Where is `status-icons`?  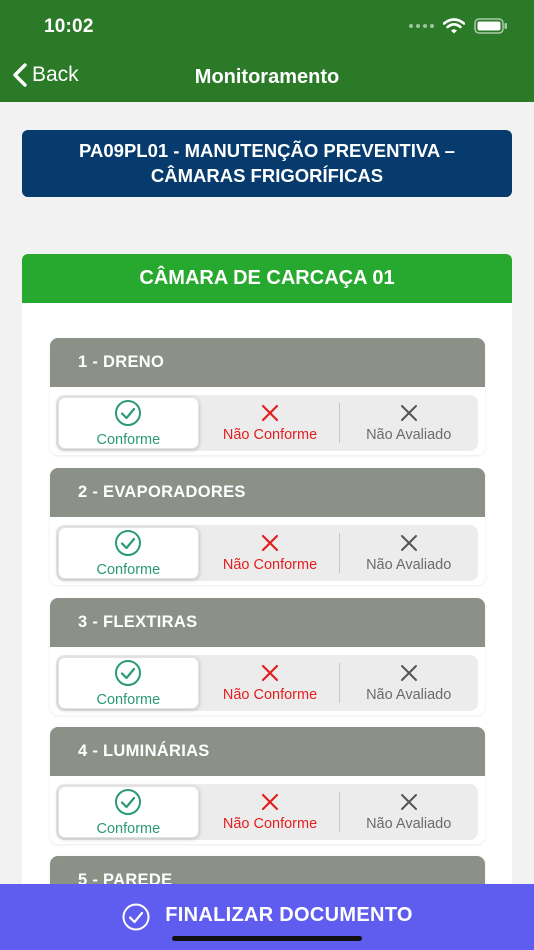 status-icons is located at coordinates (458, 26).